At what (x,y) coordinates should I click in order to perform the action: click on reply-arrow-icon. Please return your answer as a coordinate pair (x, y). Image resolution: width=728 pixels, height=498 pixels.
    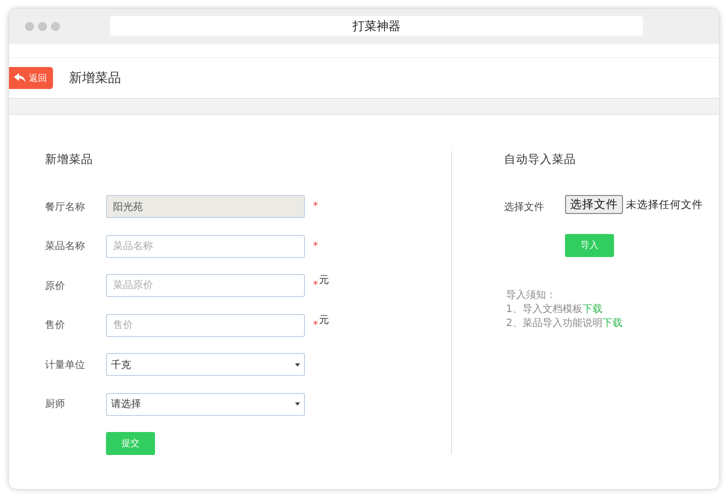
    Looking at the image, I should click on (20, 78).